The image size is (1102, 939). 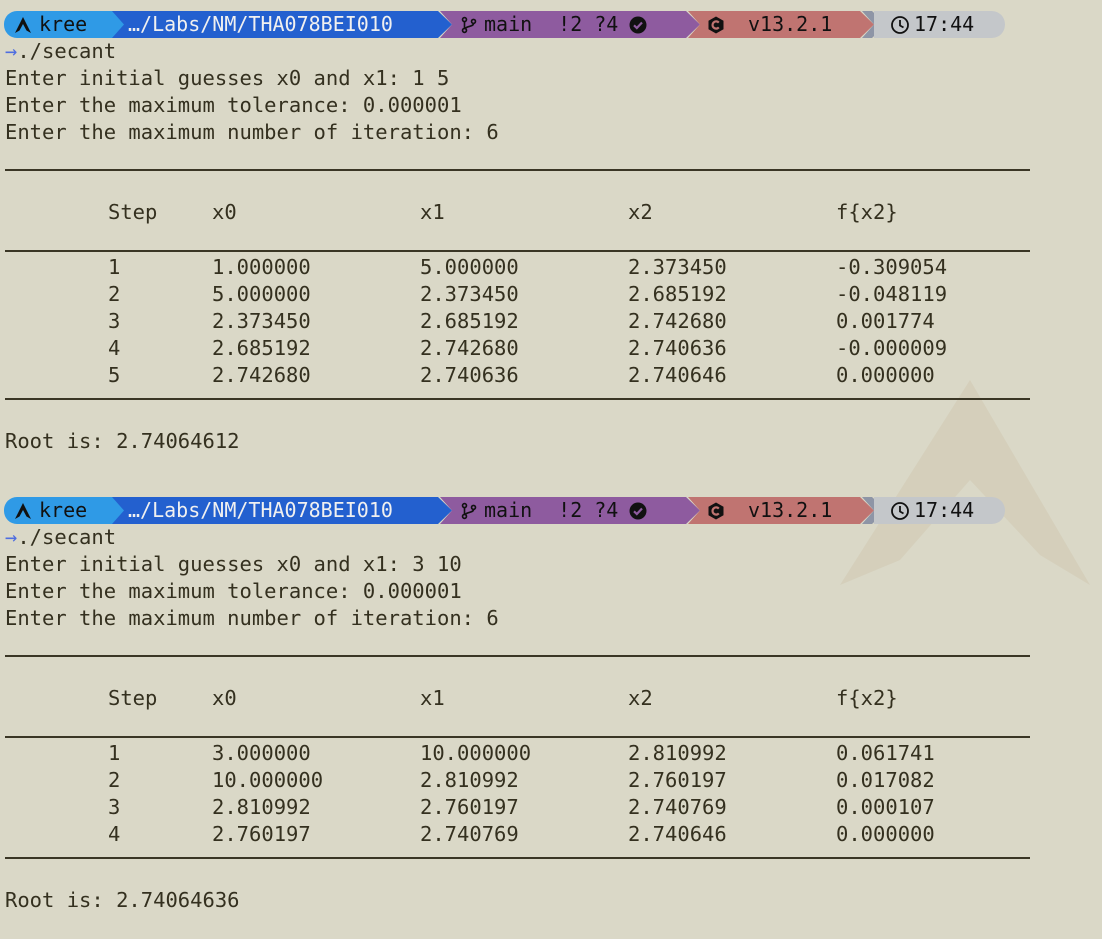 What do you see at coordinates (261, 267) in the screenshot?
I see `table-cell: 1.000000` at bounding box center [261, 267].